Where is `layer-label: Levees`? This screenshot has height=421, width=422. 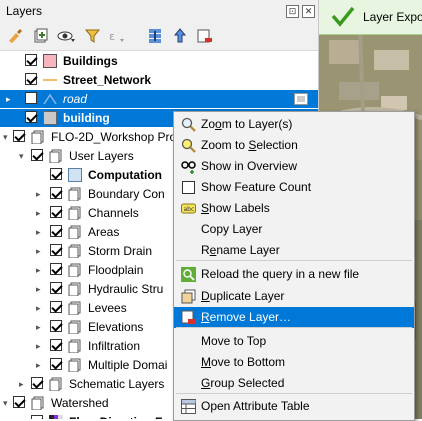 layer-label: Levees is located at coordinates (107, 308).